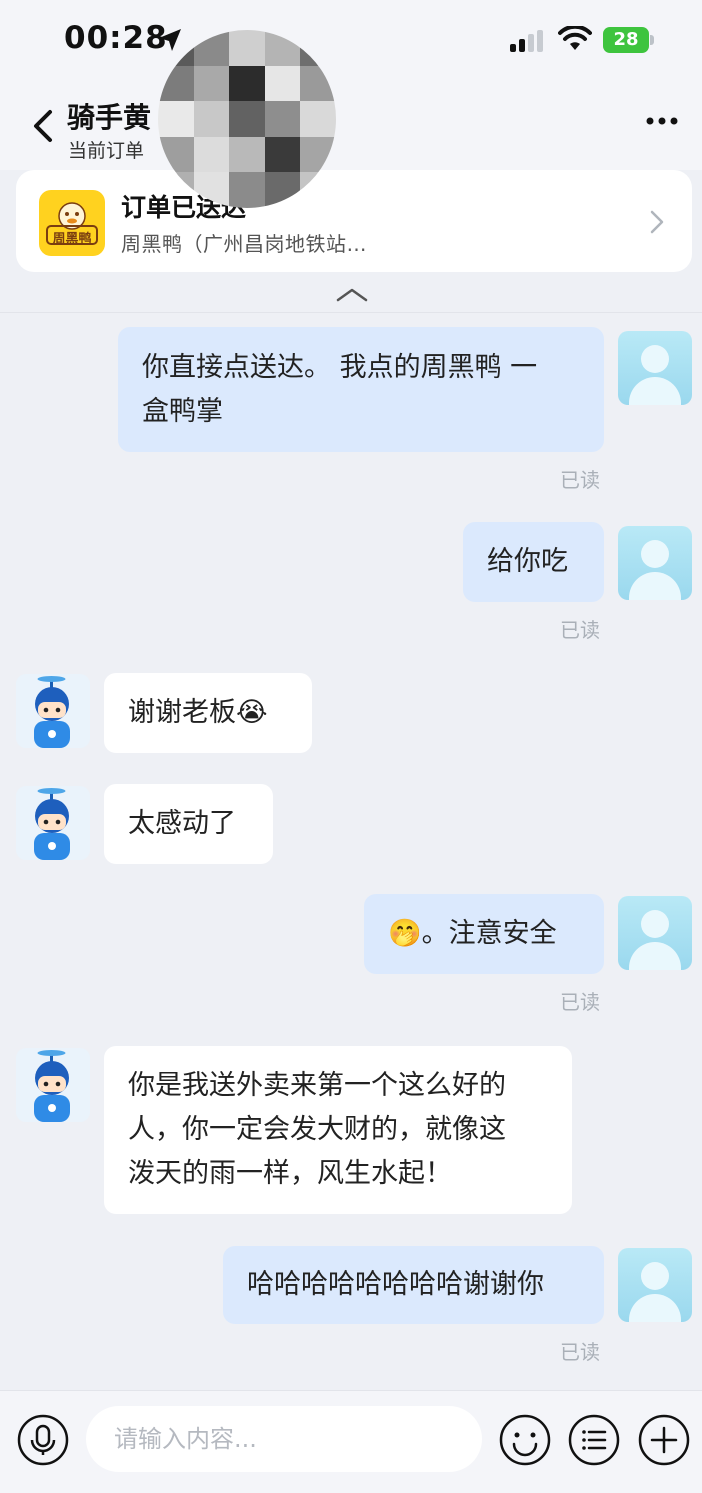 The height and width of the screenshot is (1493, 702). I want to click on quick-reply-icon, so click(594, 1440).